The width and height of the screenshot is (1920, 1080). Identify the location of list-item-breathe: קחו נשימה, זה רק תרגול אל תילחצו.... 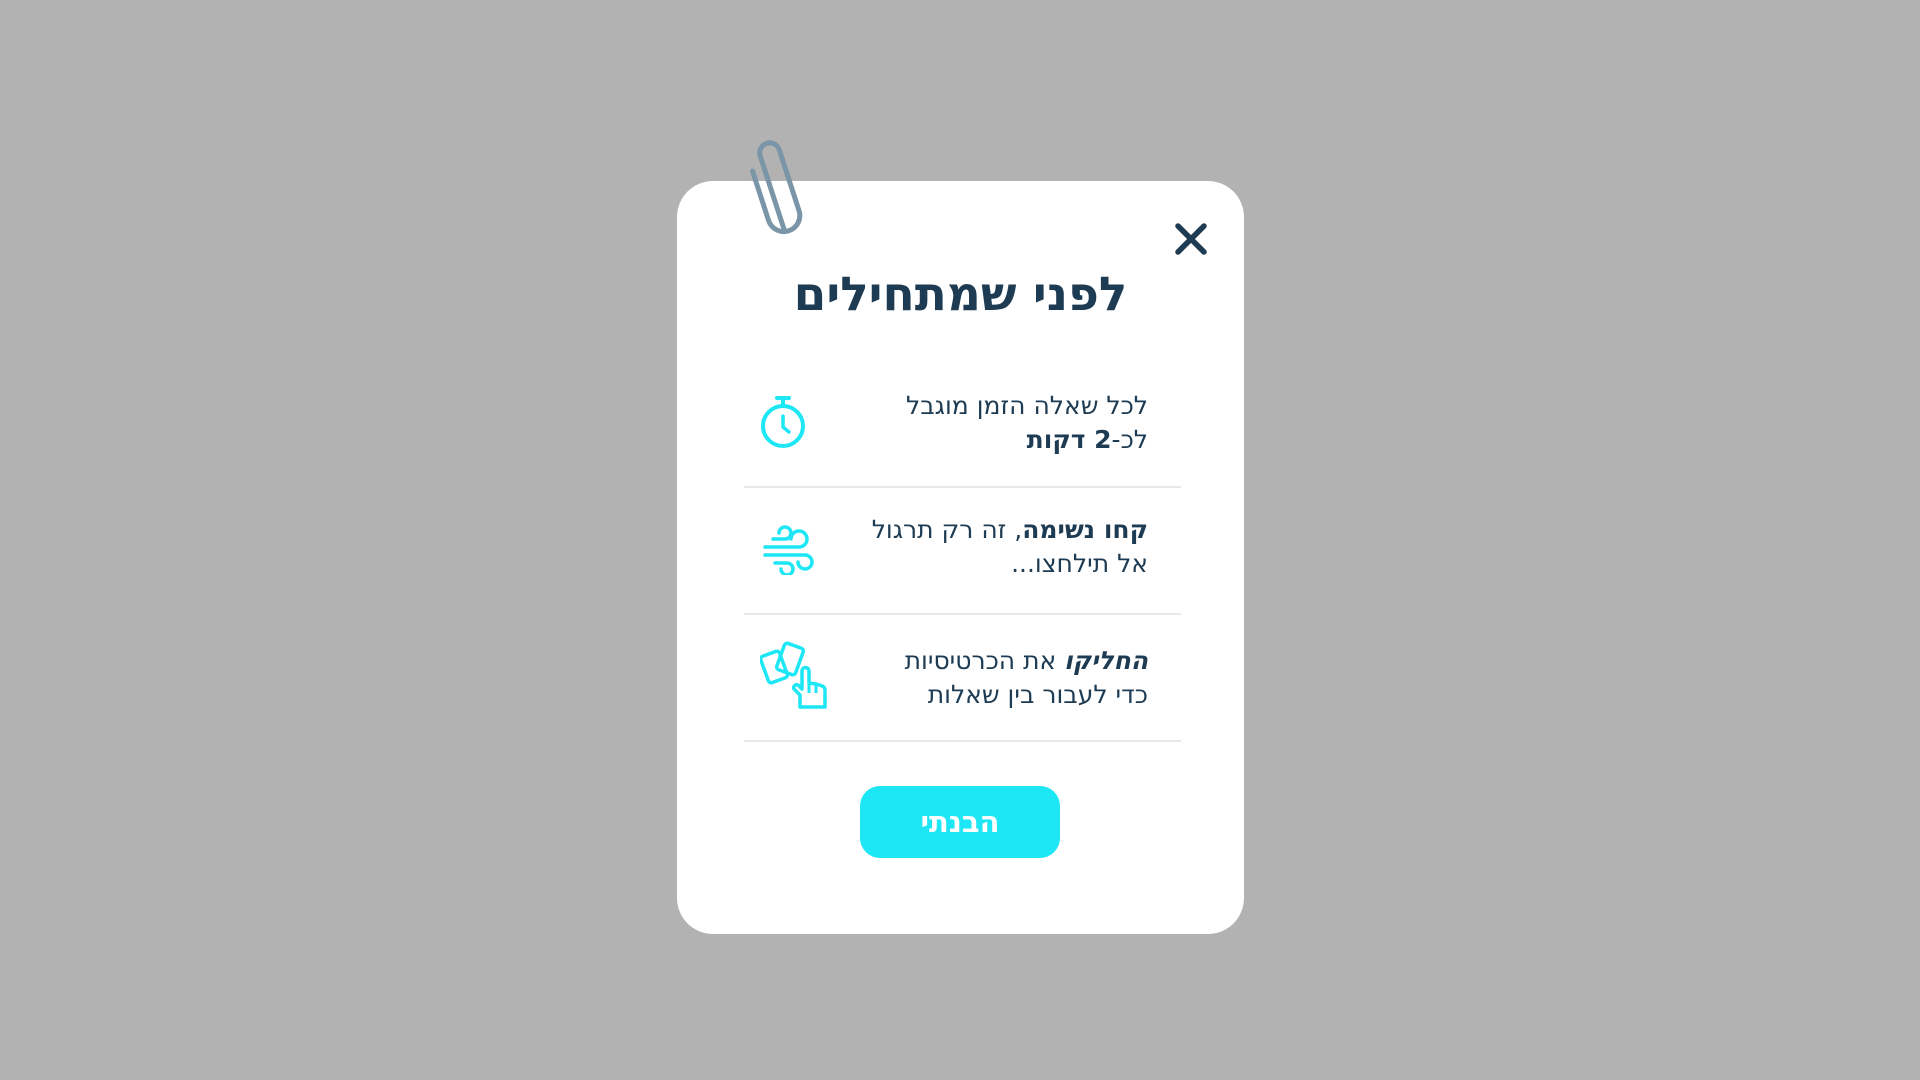
(962, 551).